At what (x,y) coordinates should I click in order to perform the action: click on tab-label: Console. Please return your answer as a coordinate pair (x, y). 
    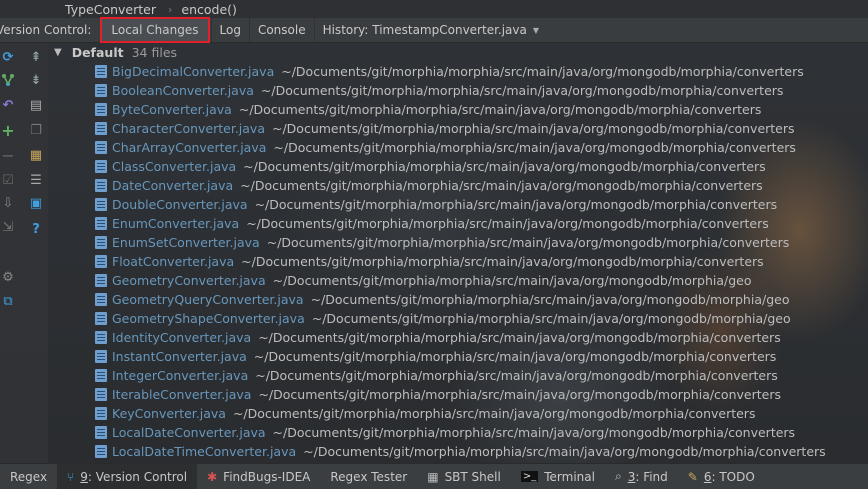
    Looking at the image, I should click on (281, 30).